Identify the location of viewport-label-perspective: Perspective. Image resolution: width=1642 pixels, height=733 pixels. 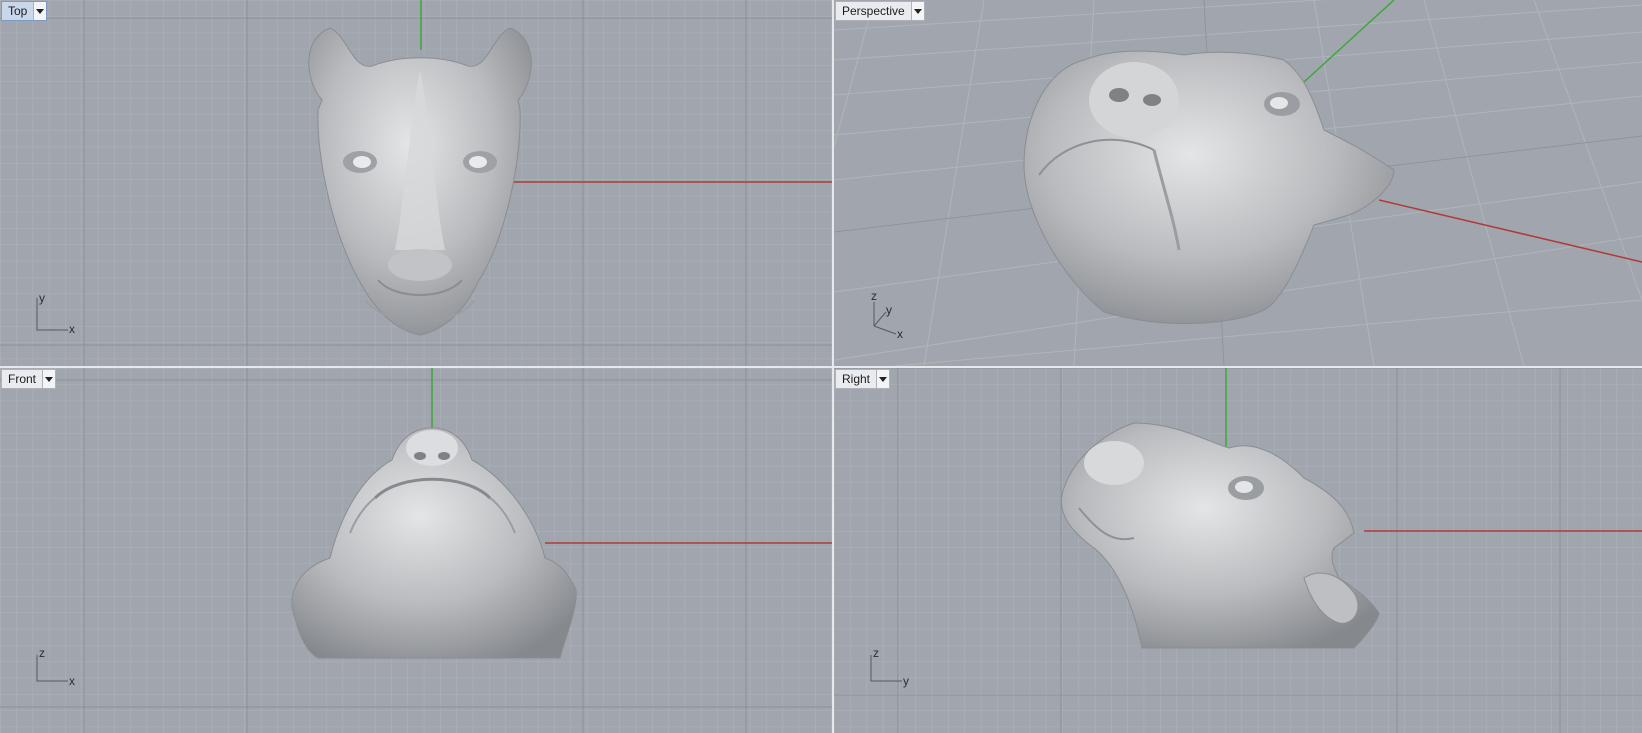
(880, 11).